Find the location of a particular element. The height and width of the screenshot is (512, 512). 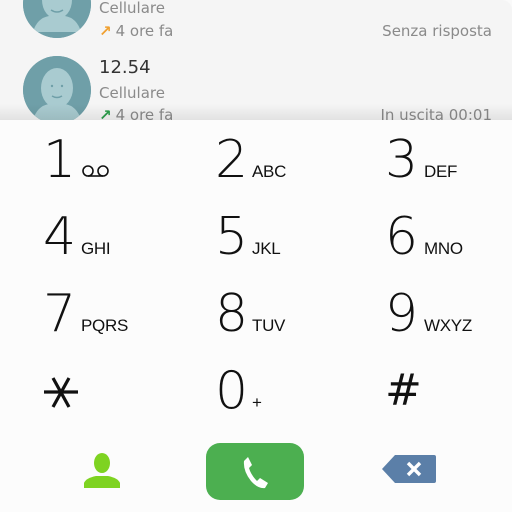

call-log-name: 12.54 is located at coordinates (125, 67).